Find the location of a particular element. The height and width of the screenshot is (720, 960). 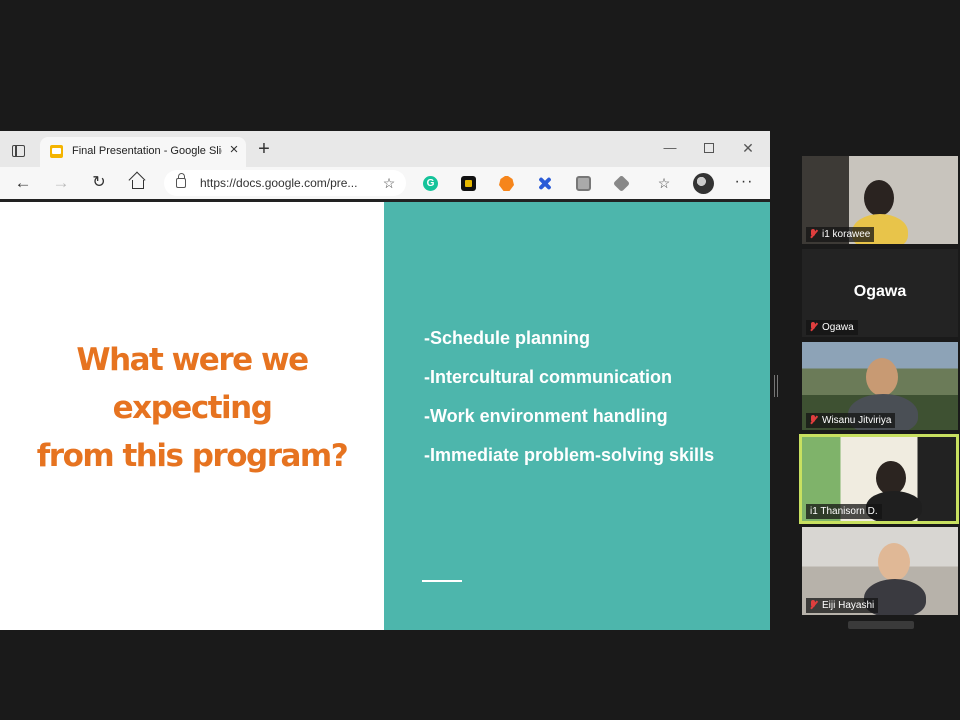

window-close-button: ✕ is located at coordinates (748, 148).